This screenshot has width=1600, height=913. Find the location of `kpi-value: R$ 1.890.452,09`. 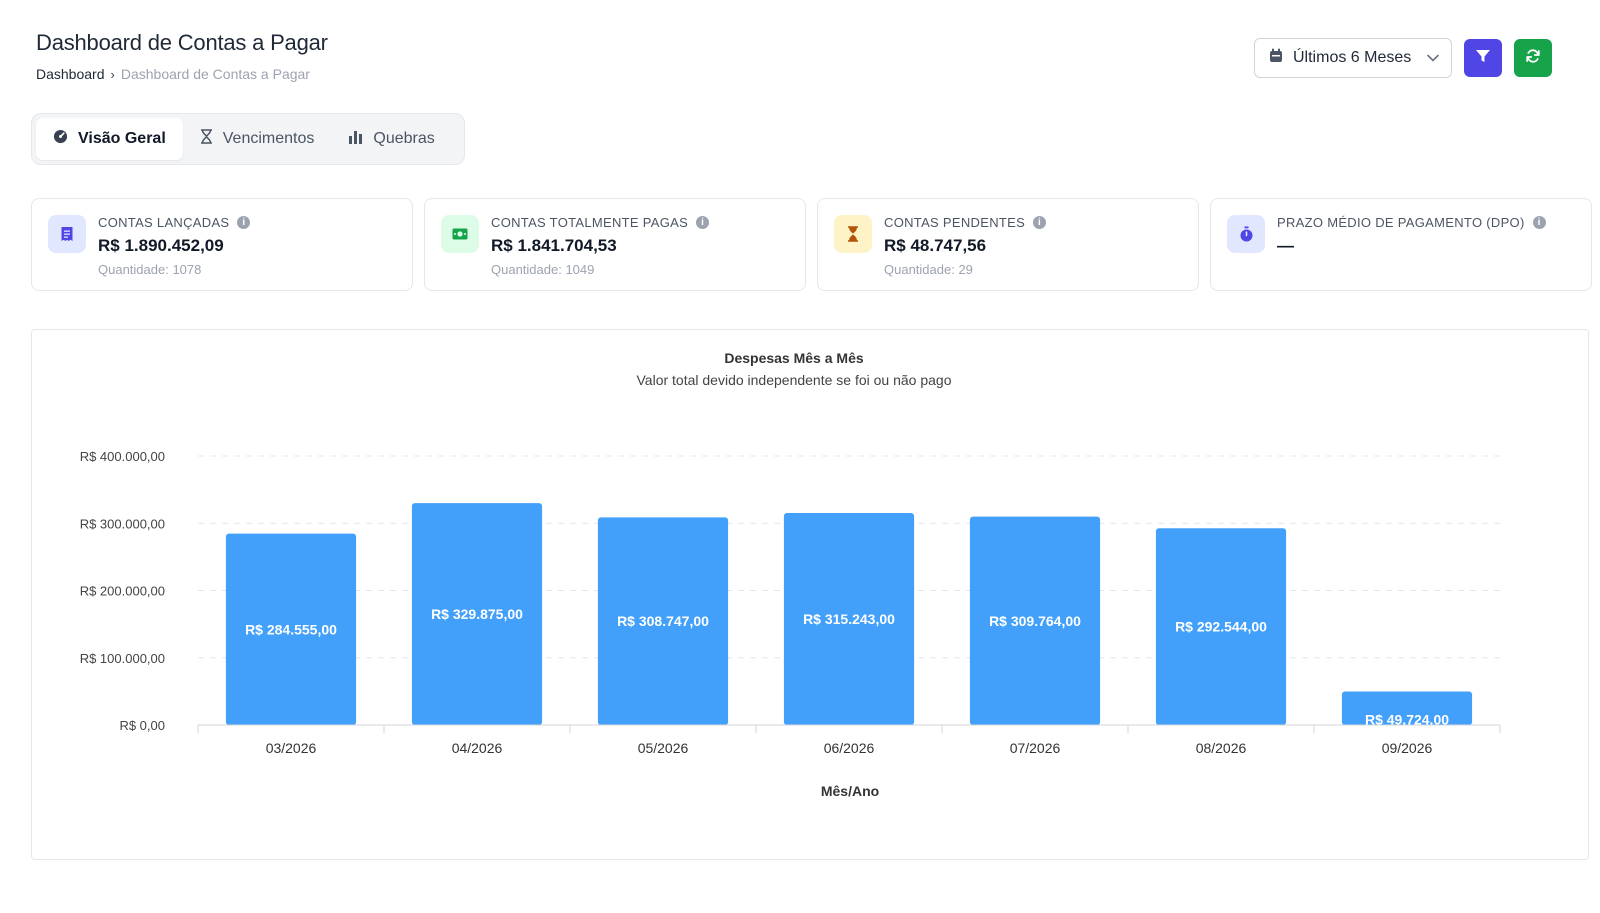

kpi-value: R$ 1.890.452,09 is located at coordinates (161, 245).